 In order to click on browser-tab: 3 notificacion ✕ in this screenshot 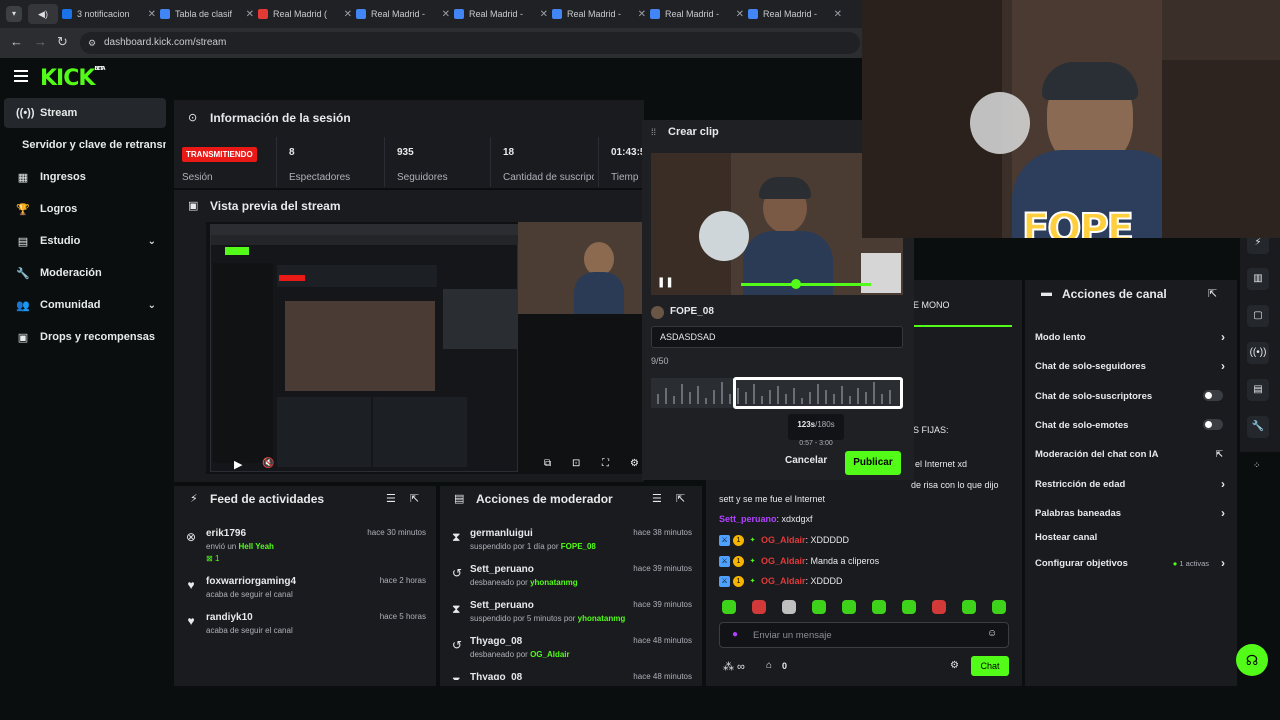, I will do `click(109, 14)`.